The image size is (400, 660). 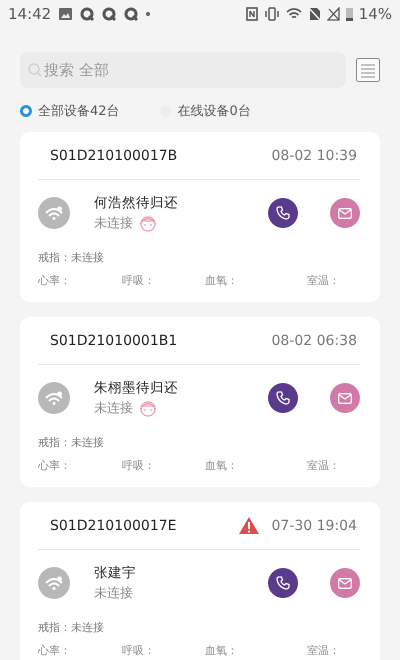 What do you see at coordinates (136, 203) in the screenshot?
I see `user-name: 何浩然待归还` at bounding box center [136, 203].